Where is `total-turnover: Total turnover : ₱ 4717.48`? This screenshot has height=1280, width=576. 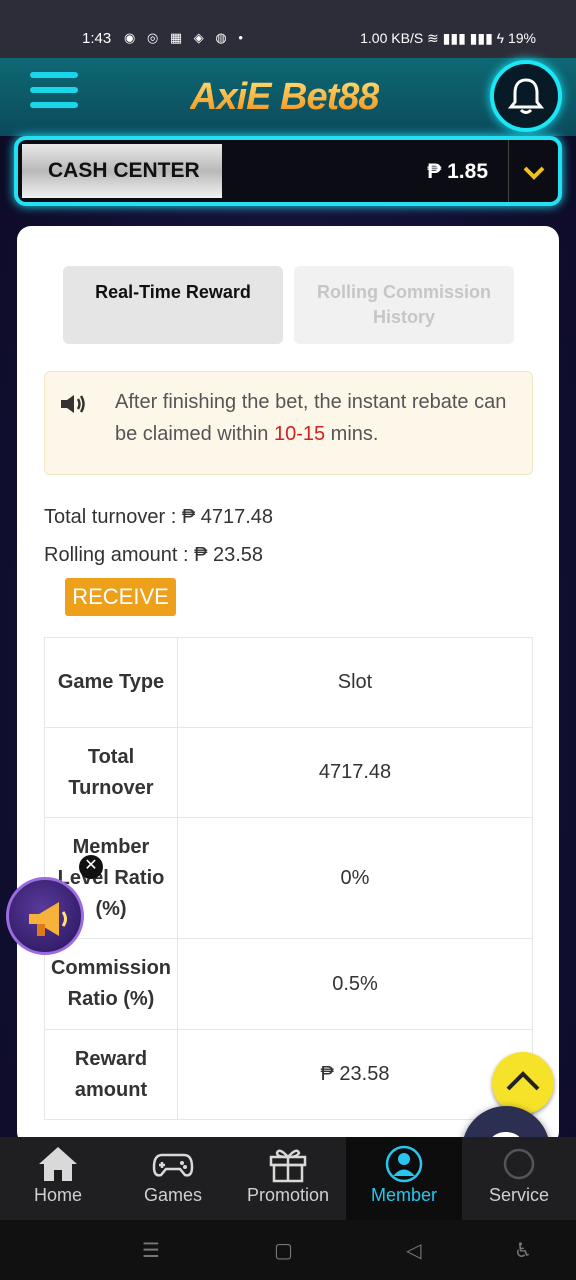 total-turnover: Total turnover : ₱ 4717.48 is located at coordinates (159, 517).